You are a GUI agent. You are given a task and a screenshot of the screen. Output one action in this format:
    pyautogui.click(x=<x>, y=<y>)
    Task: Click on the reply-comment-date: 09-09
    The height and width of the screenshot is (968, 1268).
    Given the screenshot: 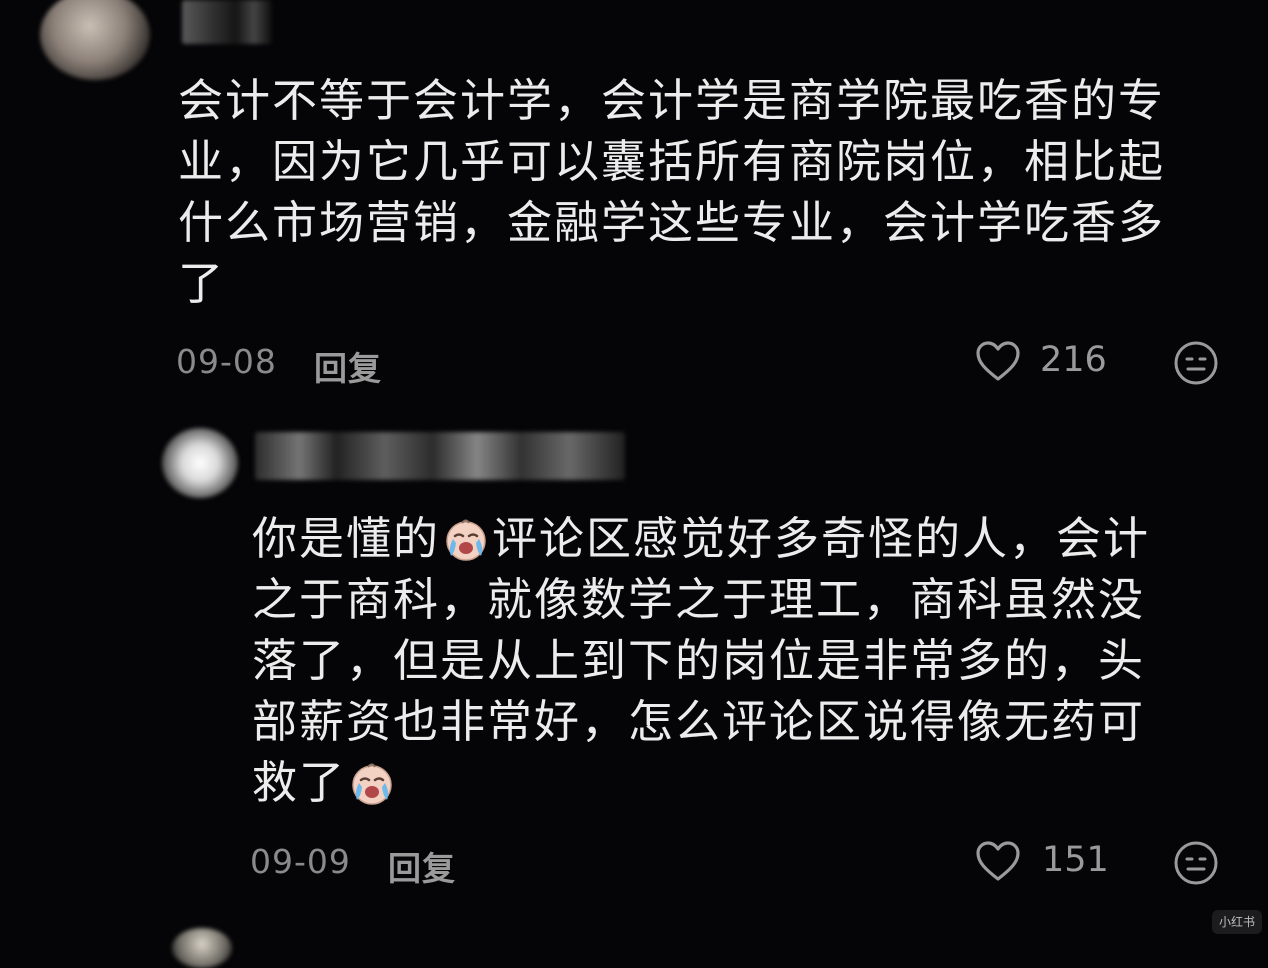 What is the action you would take?
    pyautogui.click(x=300, y=861)
    